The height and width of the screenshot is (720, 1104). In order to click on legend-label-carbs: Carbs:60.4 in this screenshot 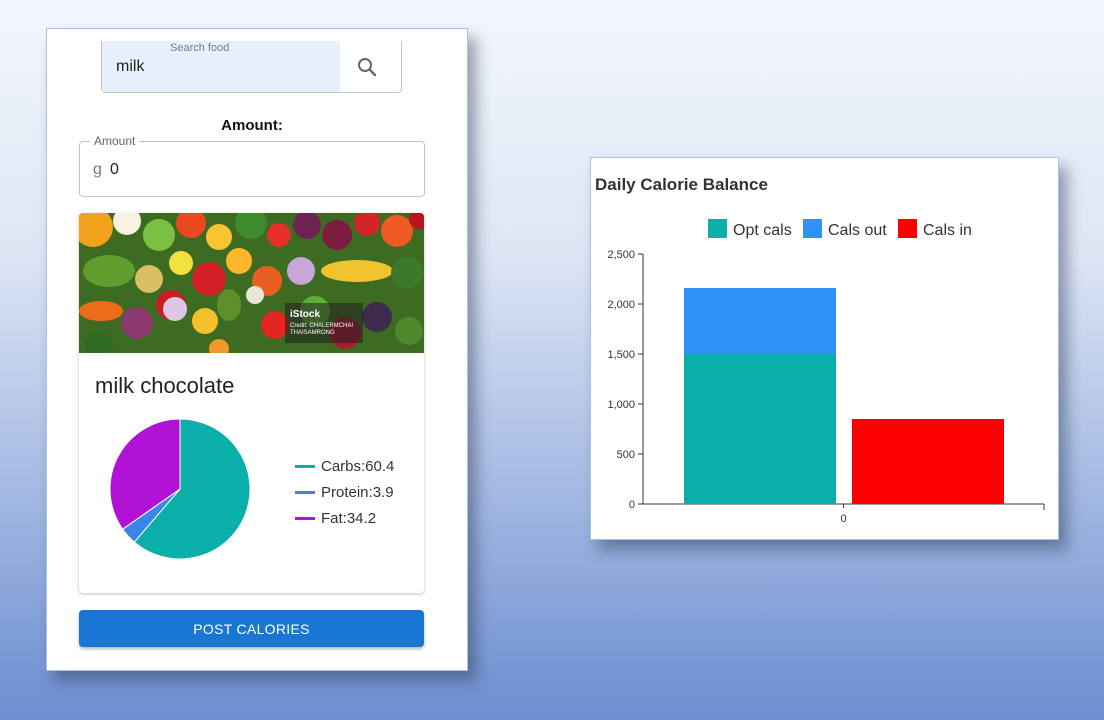, I will do `click(358, 466)`.